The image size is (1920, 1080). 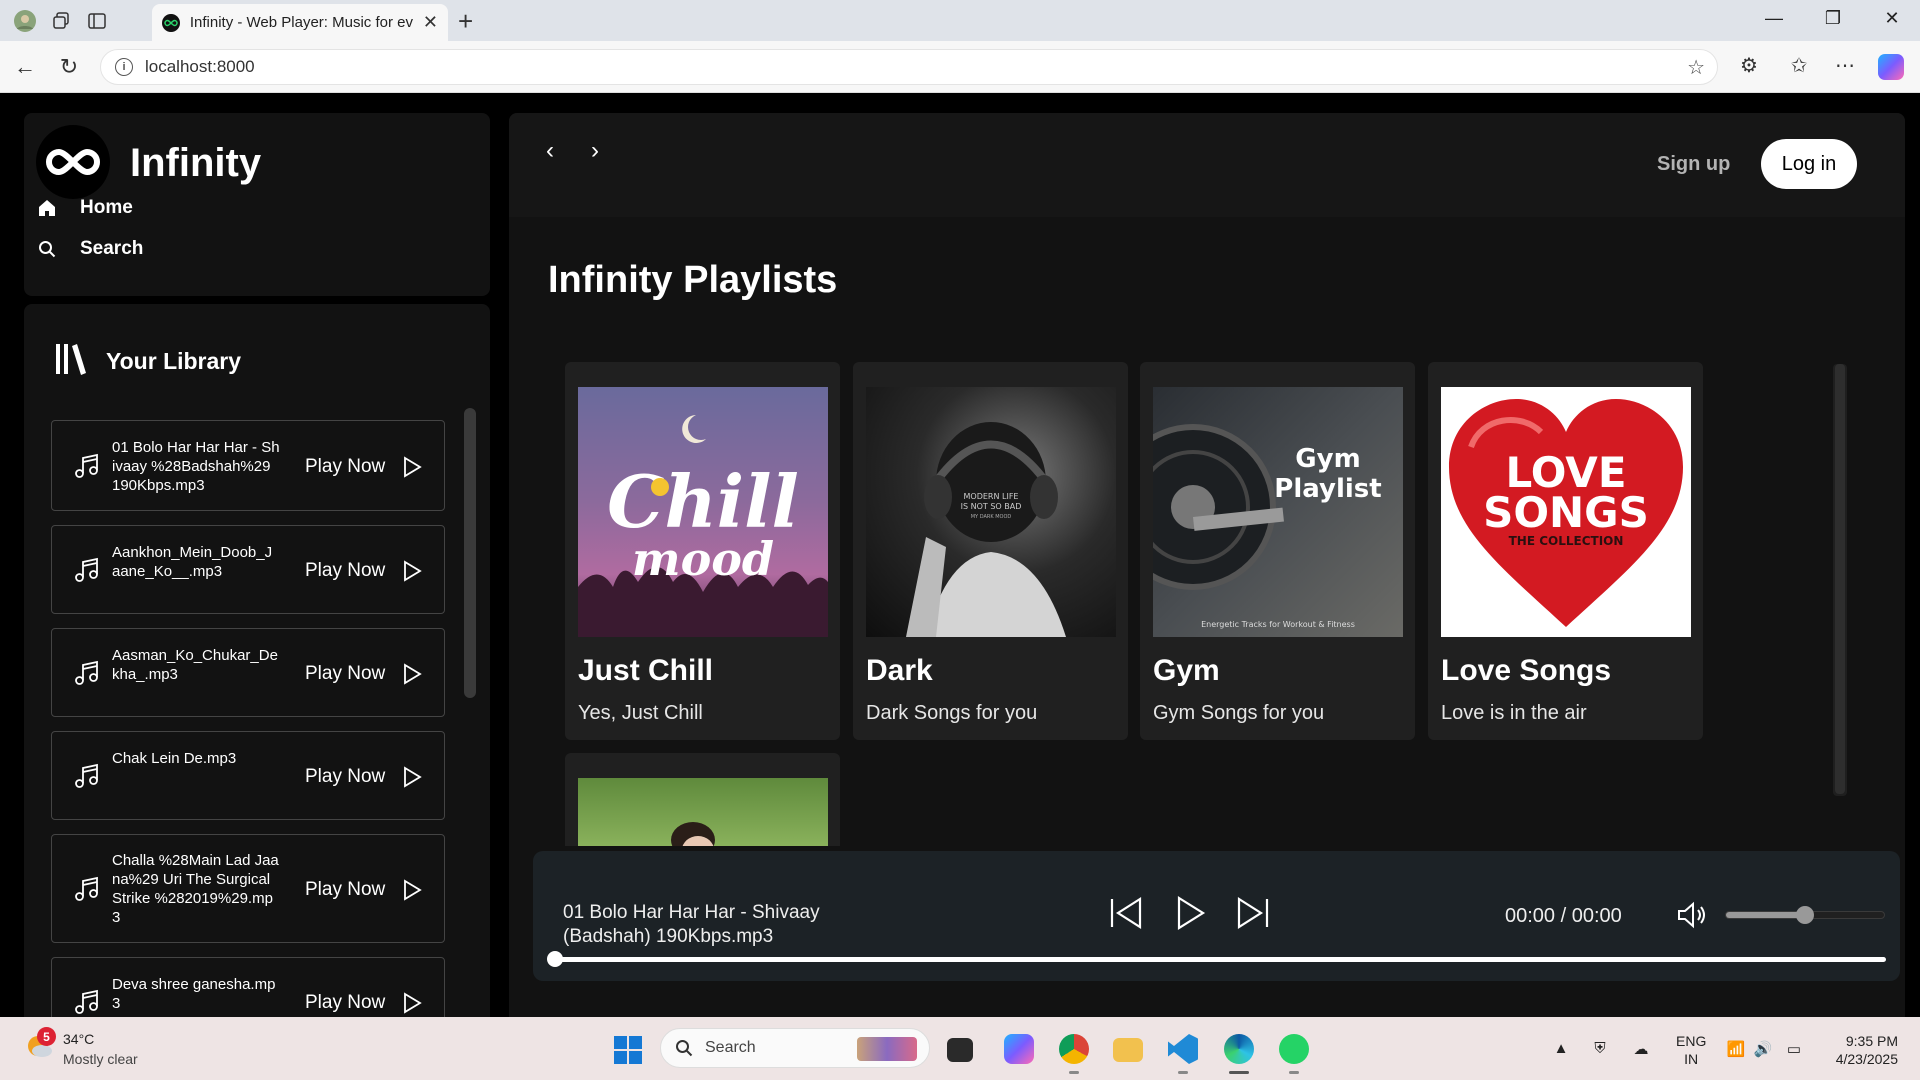 What do you see at coordinates (124, 67) in the screenshot?
I see `site-info-icon: i` at bounding box center [124, 67].